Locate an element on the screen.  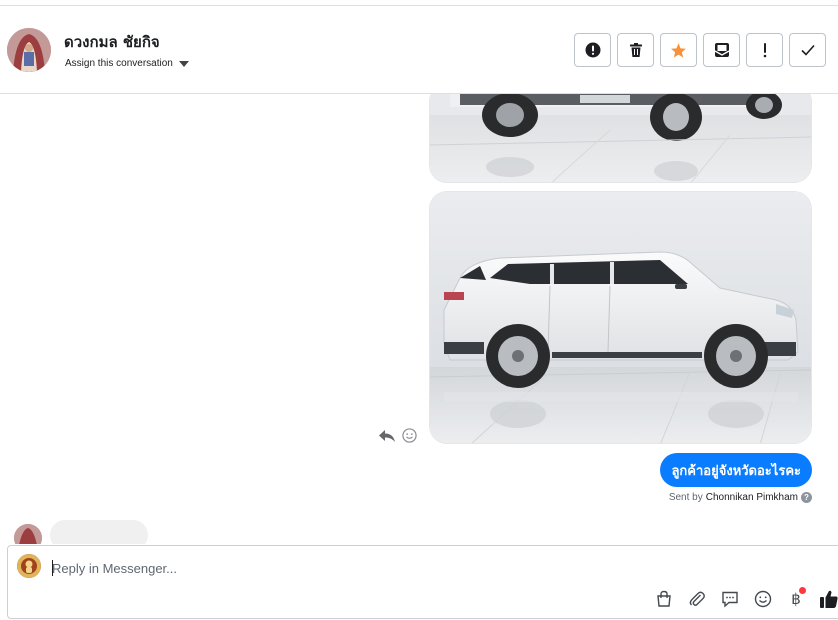
follow-up-button is located at coordinates (764, 50).